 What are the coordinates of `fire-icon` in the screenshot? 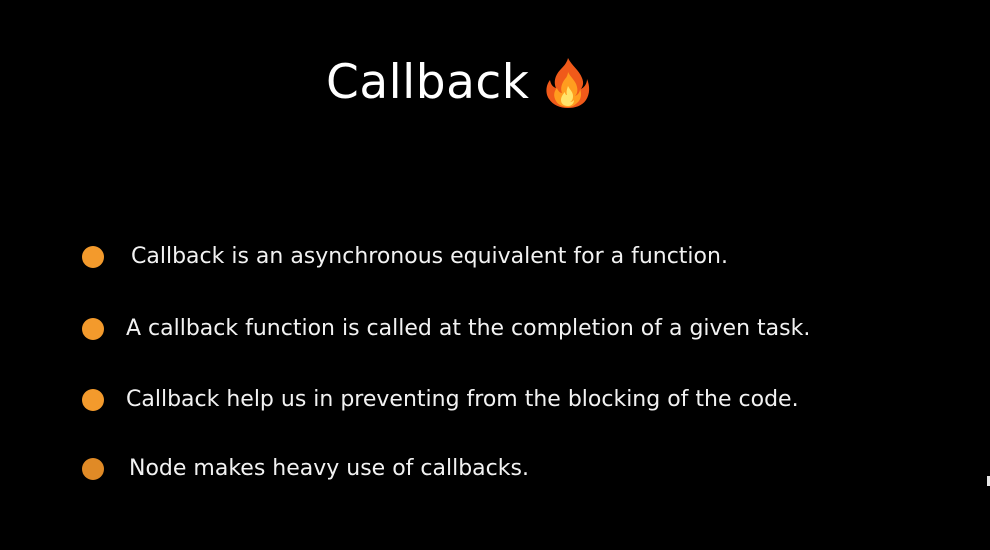 It's located at (568, 82).